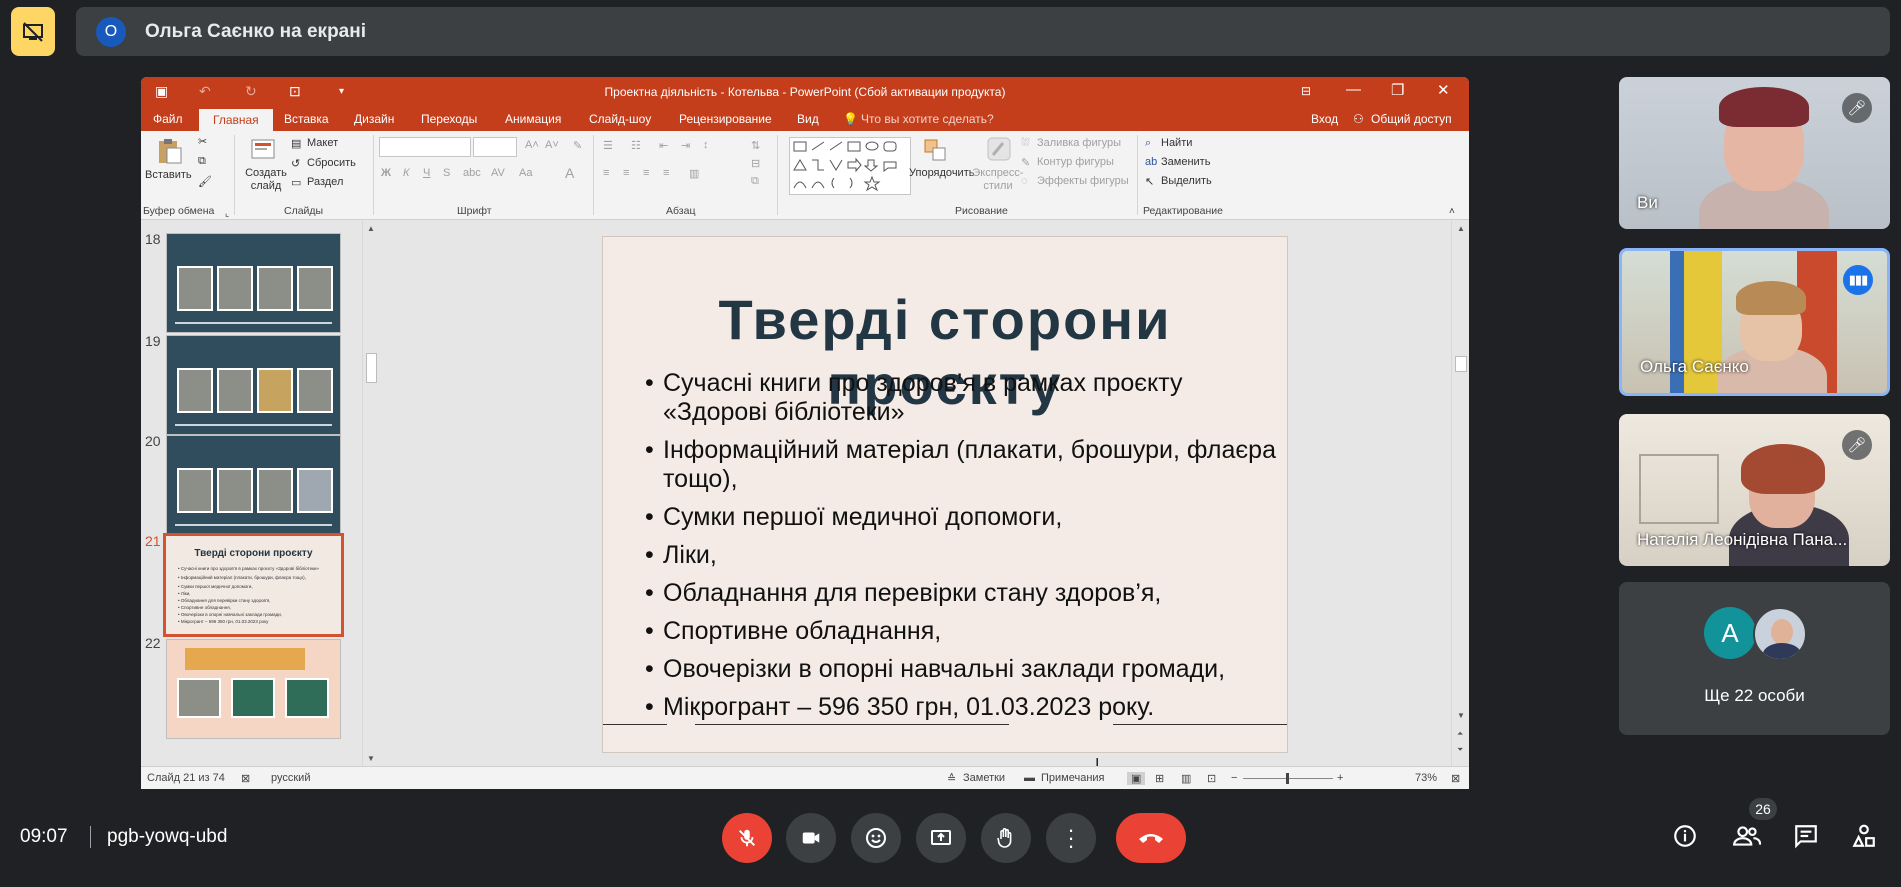 The width and height of the screenshot is (1901, 887). Describe the element at coordinates (999, 149) in the screenshot. I see `quick-styles-icon` at that location.